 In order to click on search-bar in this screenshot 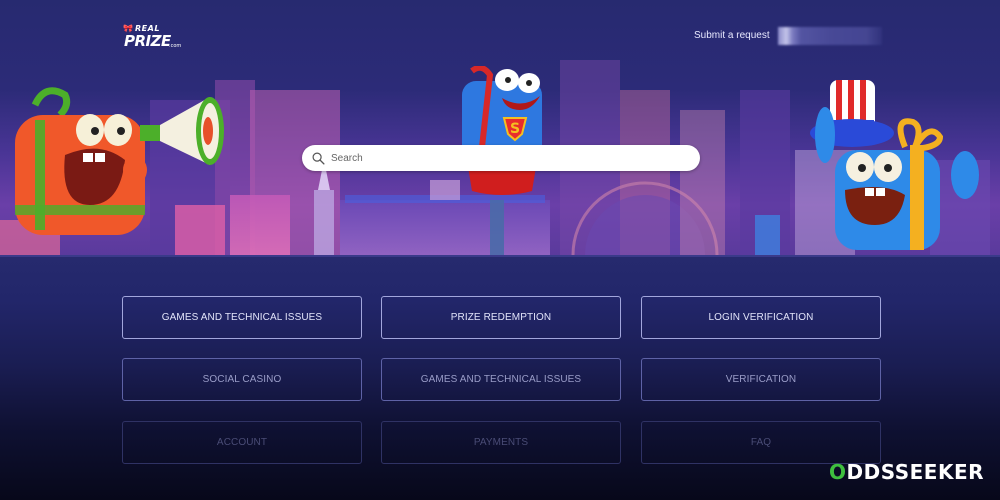, I will do `click(501, 158)`.